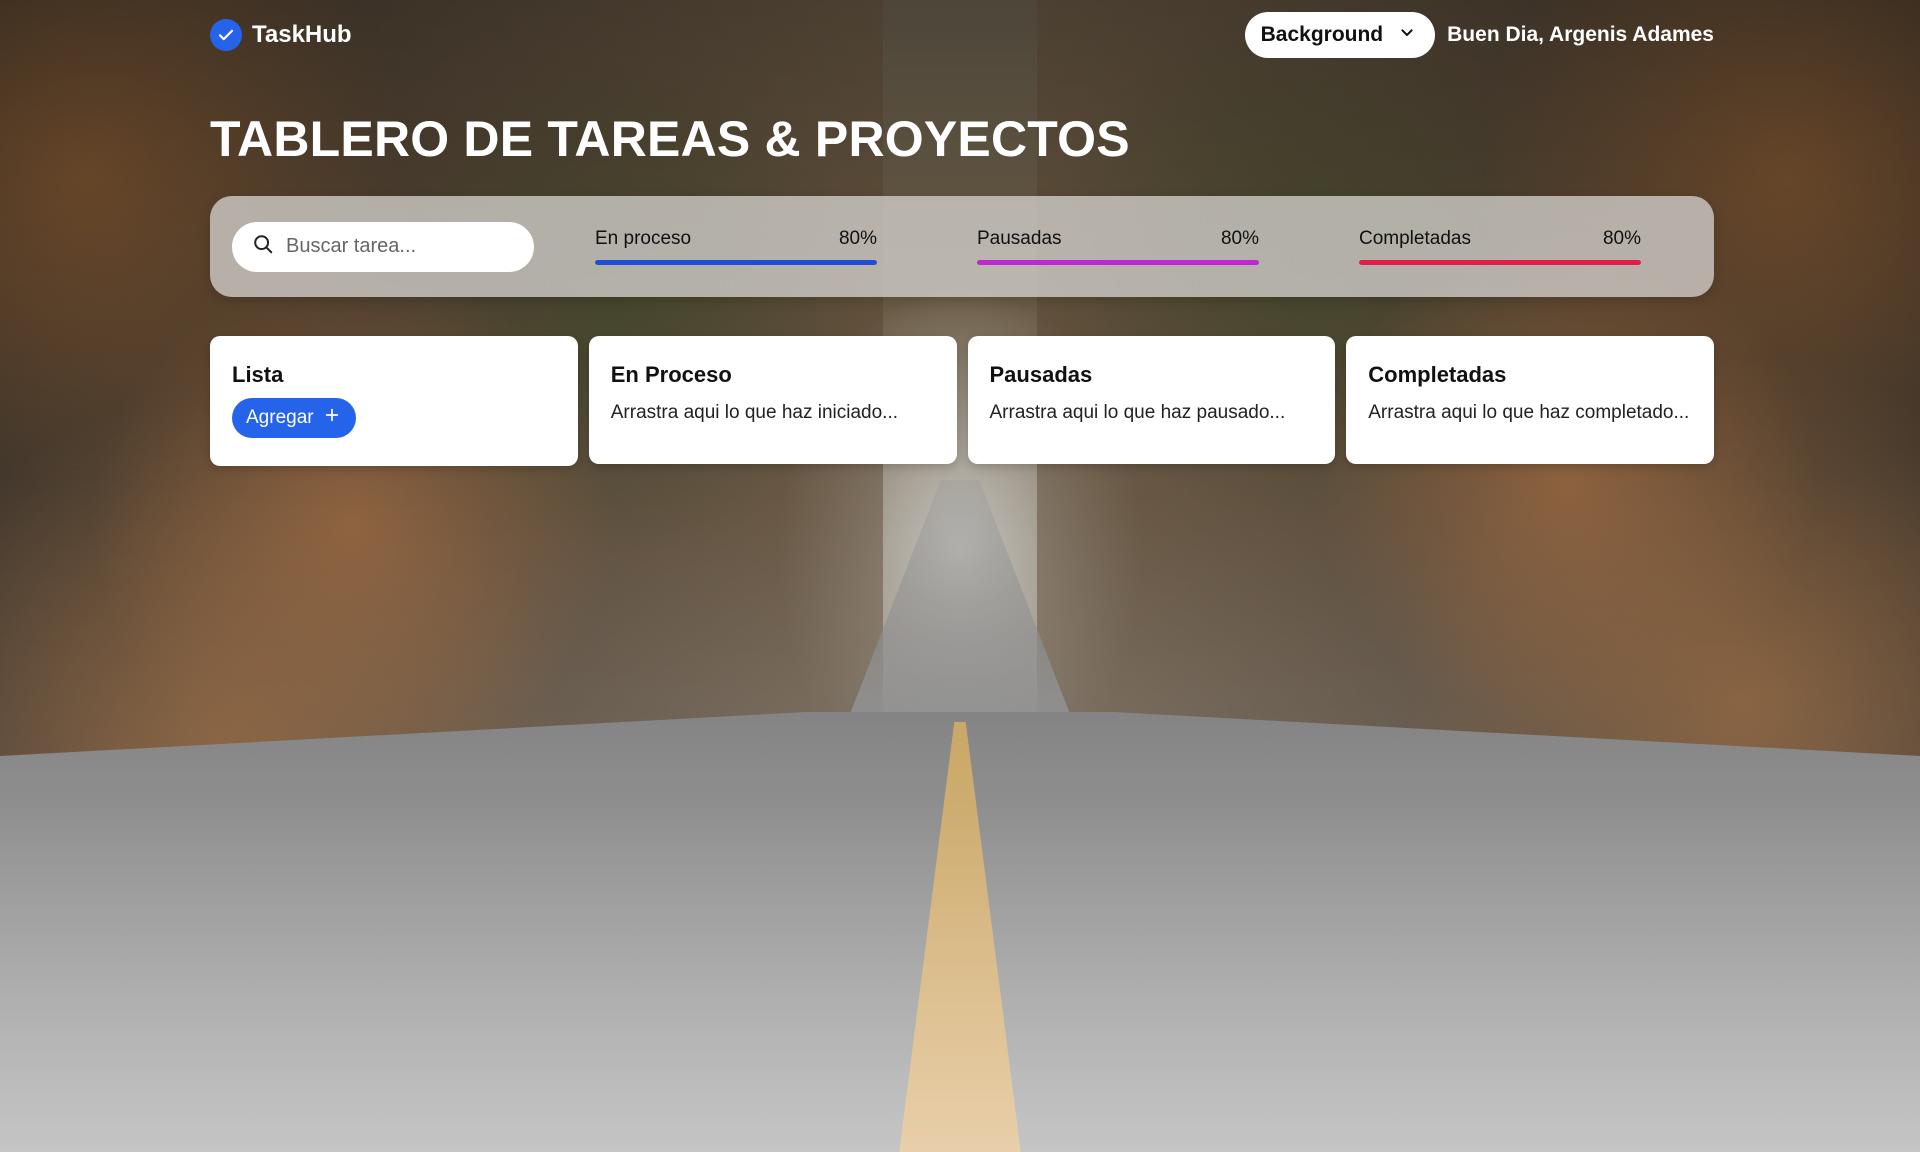 The height and width of the screenshot is (1152, 1920). I want to click on column-title: Lista, so click(258, 374).